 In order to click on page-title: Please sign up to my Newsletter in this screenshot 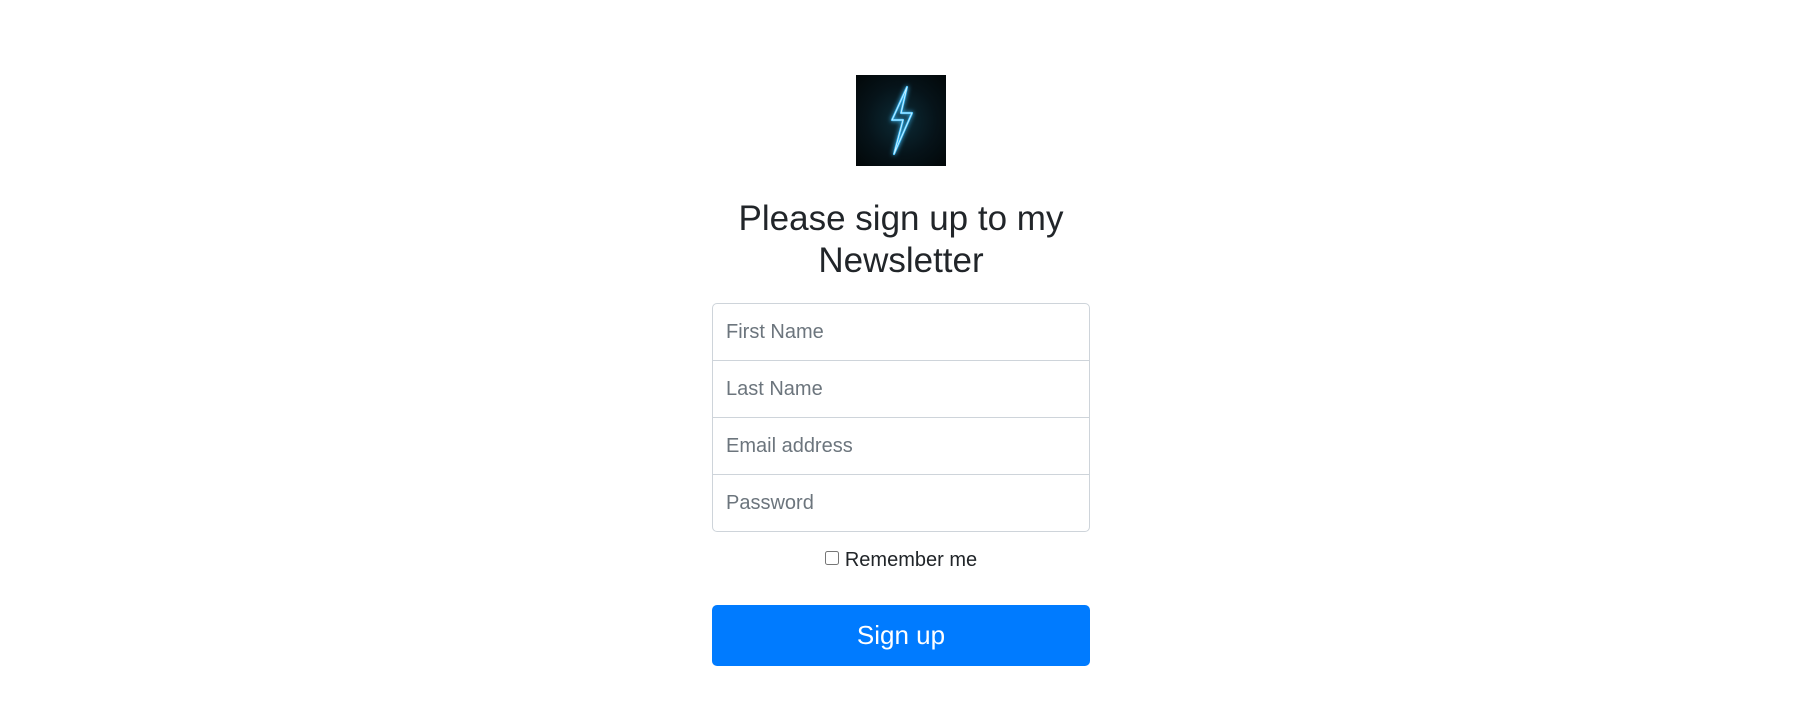, I will do `click(901, 239)`.